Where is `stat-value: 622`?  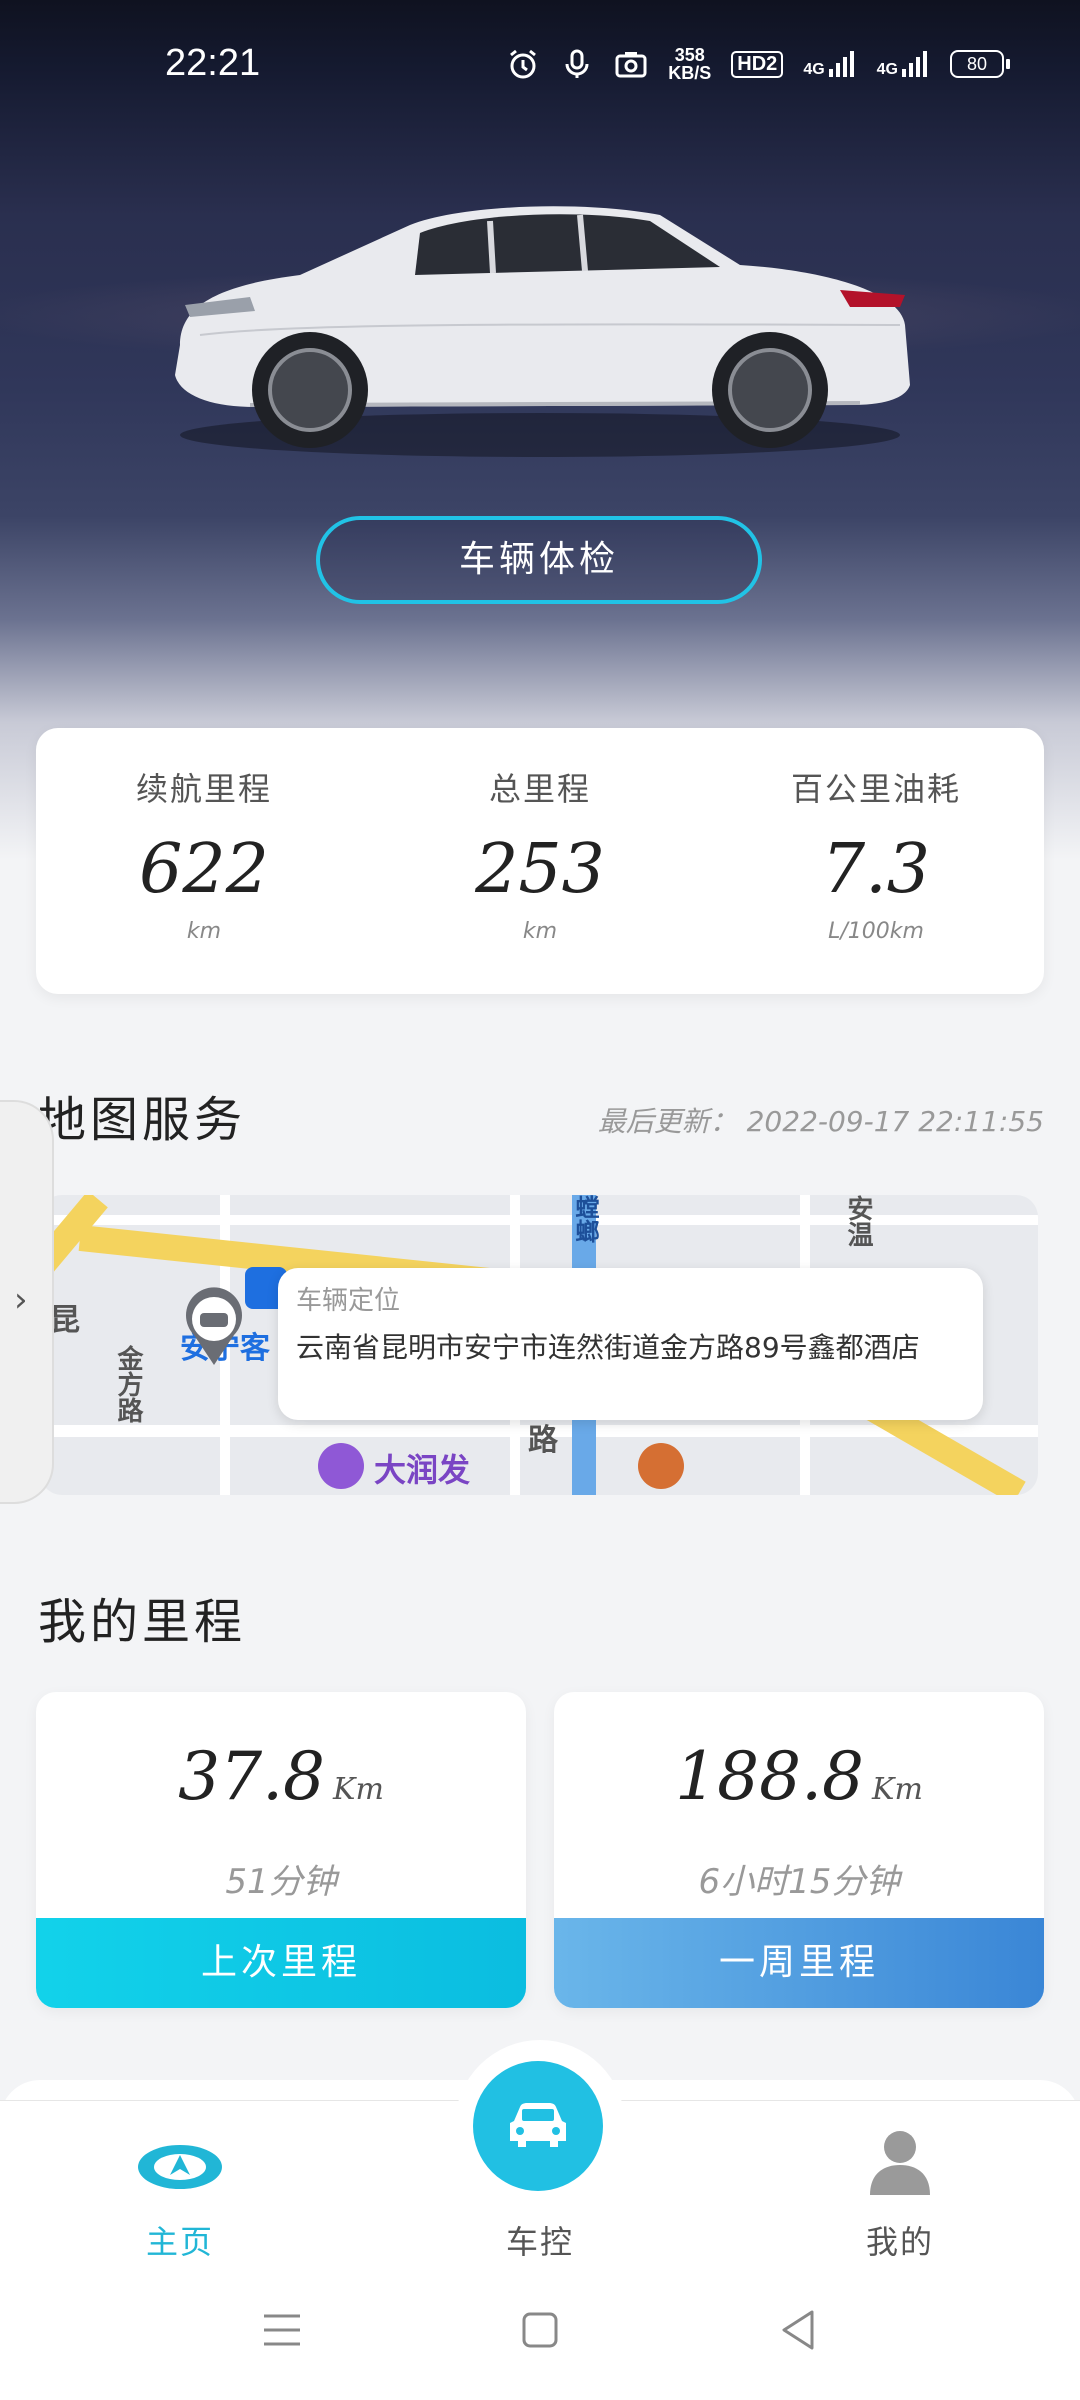
stat-value: 622 is located at coordinates (204, 869).